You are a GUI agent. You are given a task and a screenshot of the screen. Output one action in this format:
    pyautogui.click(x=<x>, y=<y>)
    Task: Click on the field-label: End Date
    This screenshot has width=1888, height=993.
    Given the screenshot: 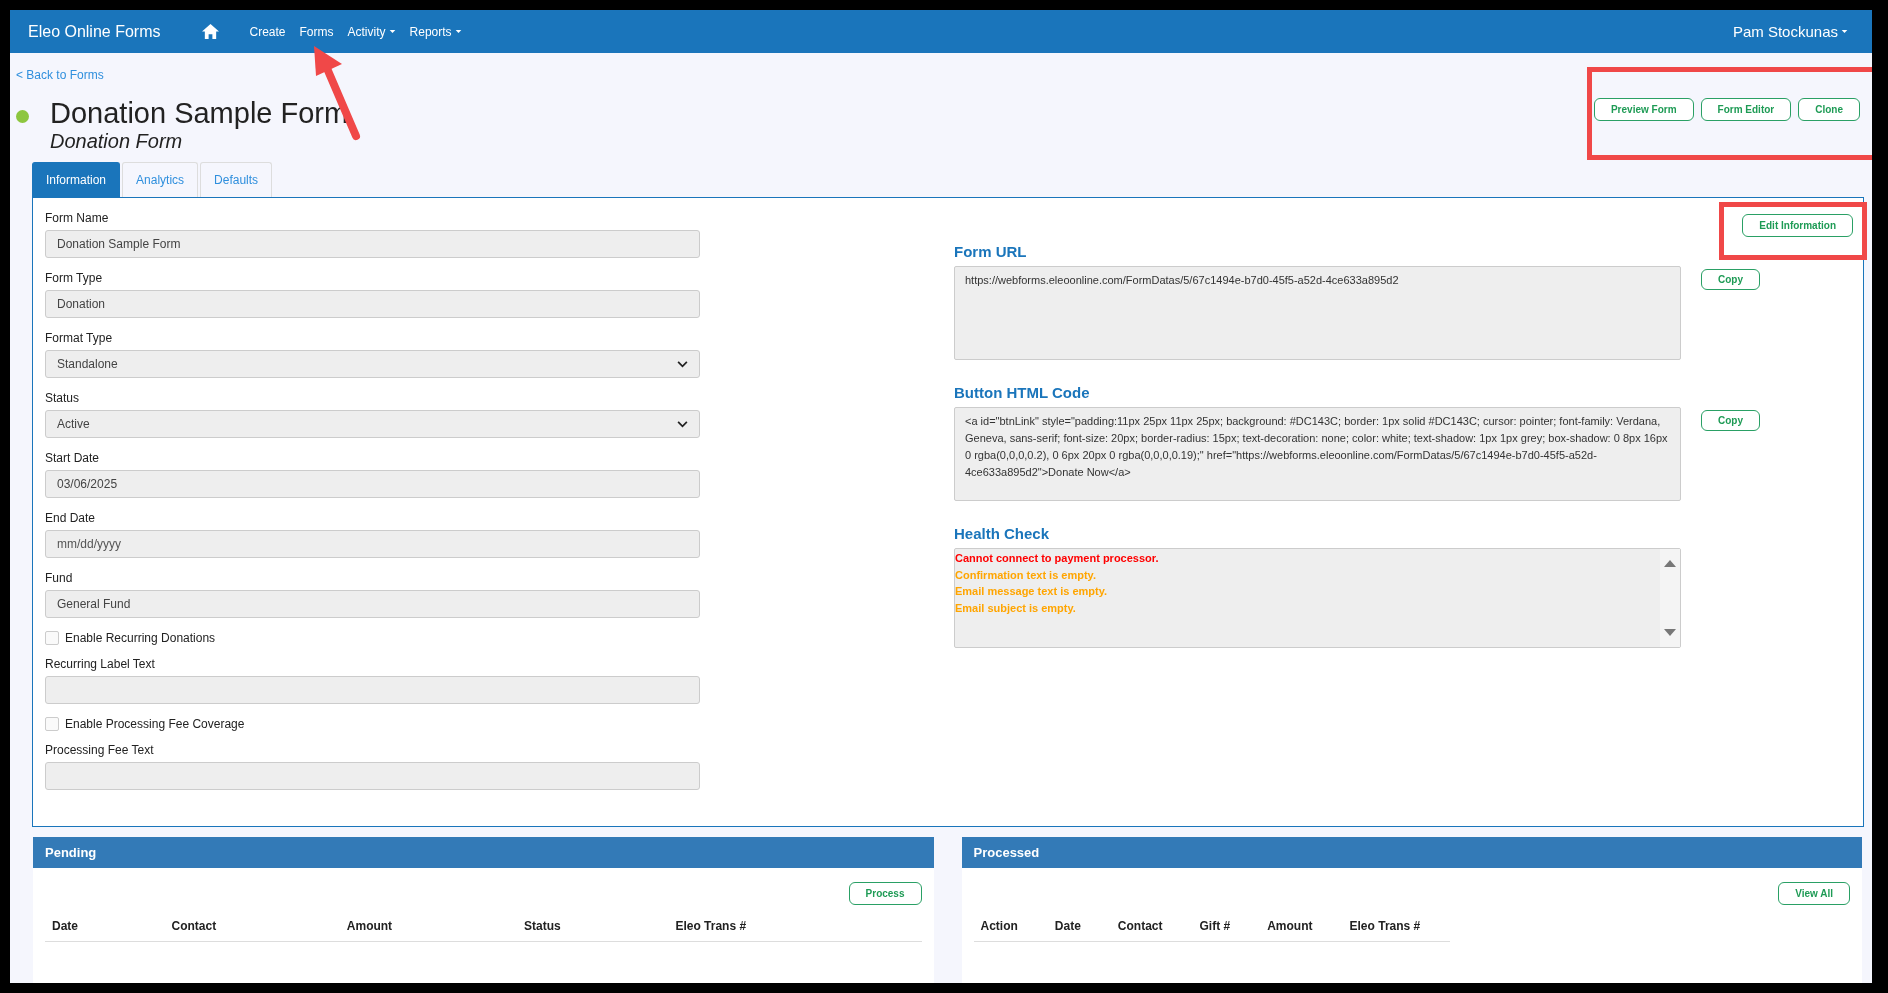 What is the action you would take?
    pyautogui.click(x=71, y=518)
    